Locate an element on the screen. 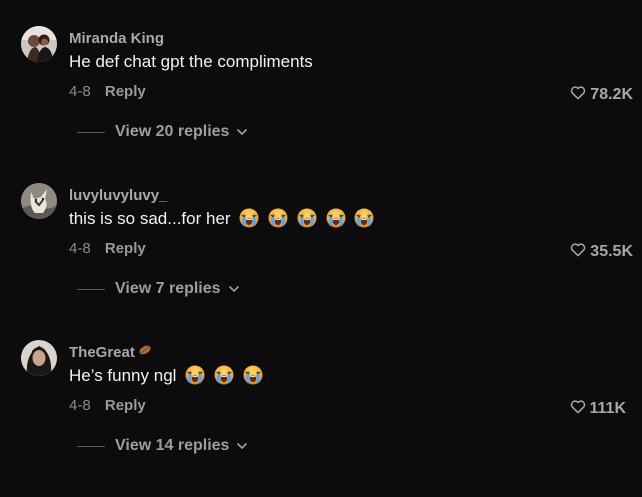  comment-text: He’s funny ngl is located at coordinates (168, 376).